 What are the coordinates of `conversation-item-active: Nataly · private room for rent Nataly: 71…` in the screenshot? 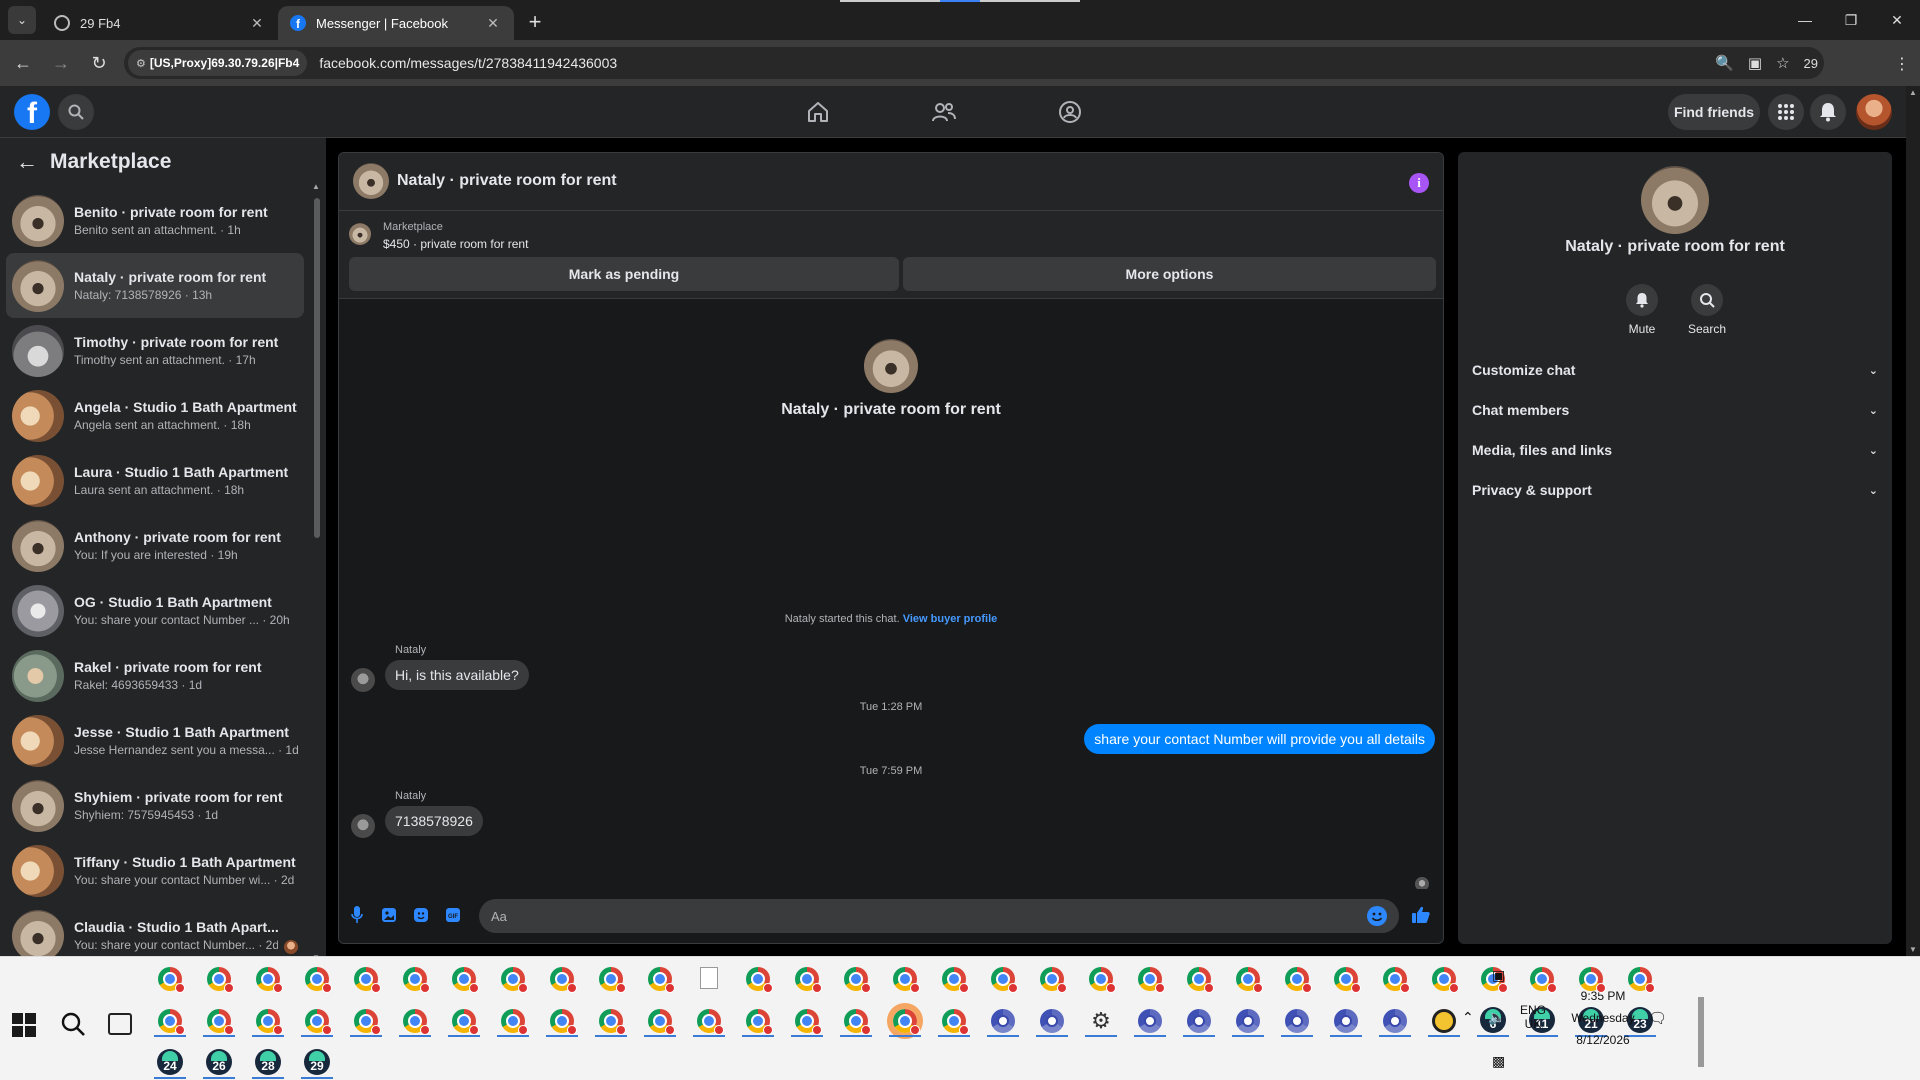 It's located at (155, 285).